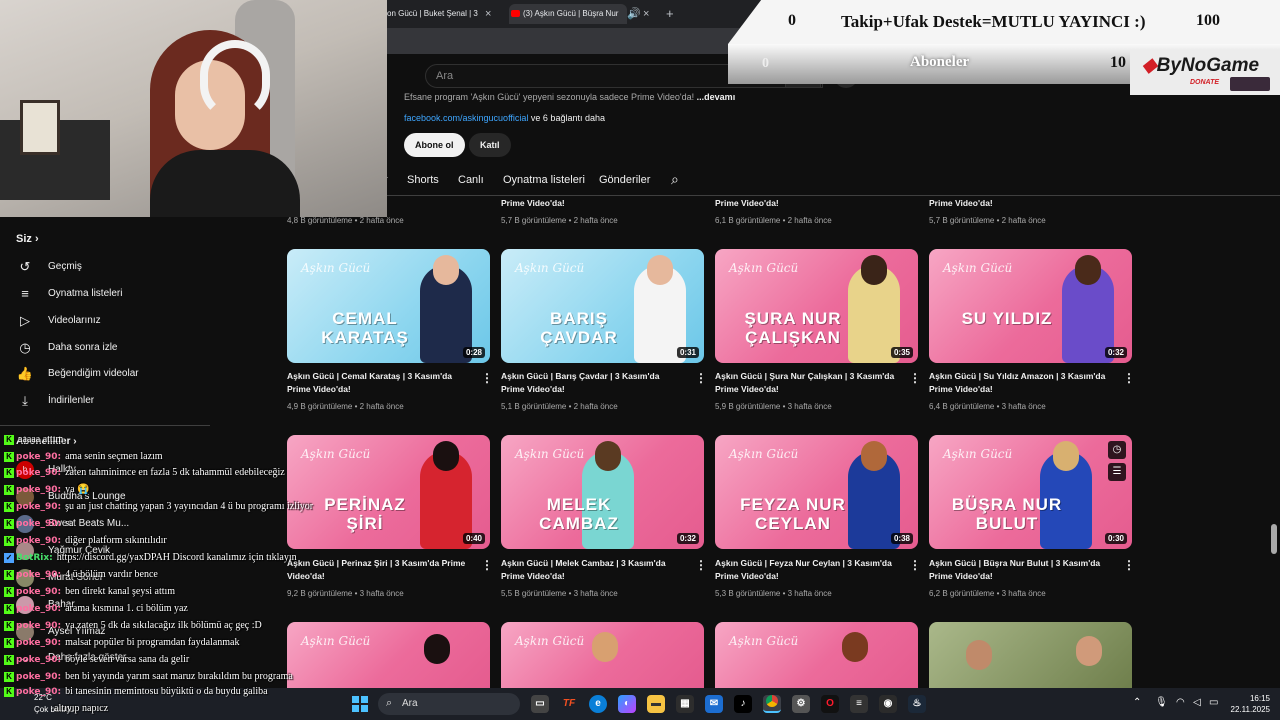 This screenshot has height=720, width=1280. What do you see at coordinates (1030, 306) in the screenshot?
I see `video-thumbnail: Aşkın Gücü SU YILDIZ 0:32` at bounding box center [1030, 306].